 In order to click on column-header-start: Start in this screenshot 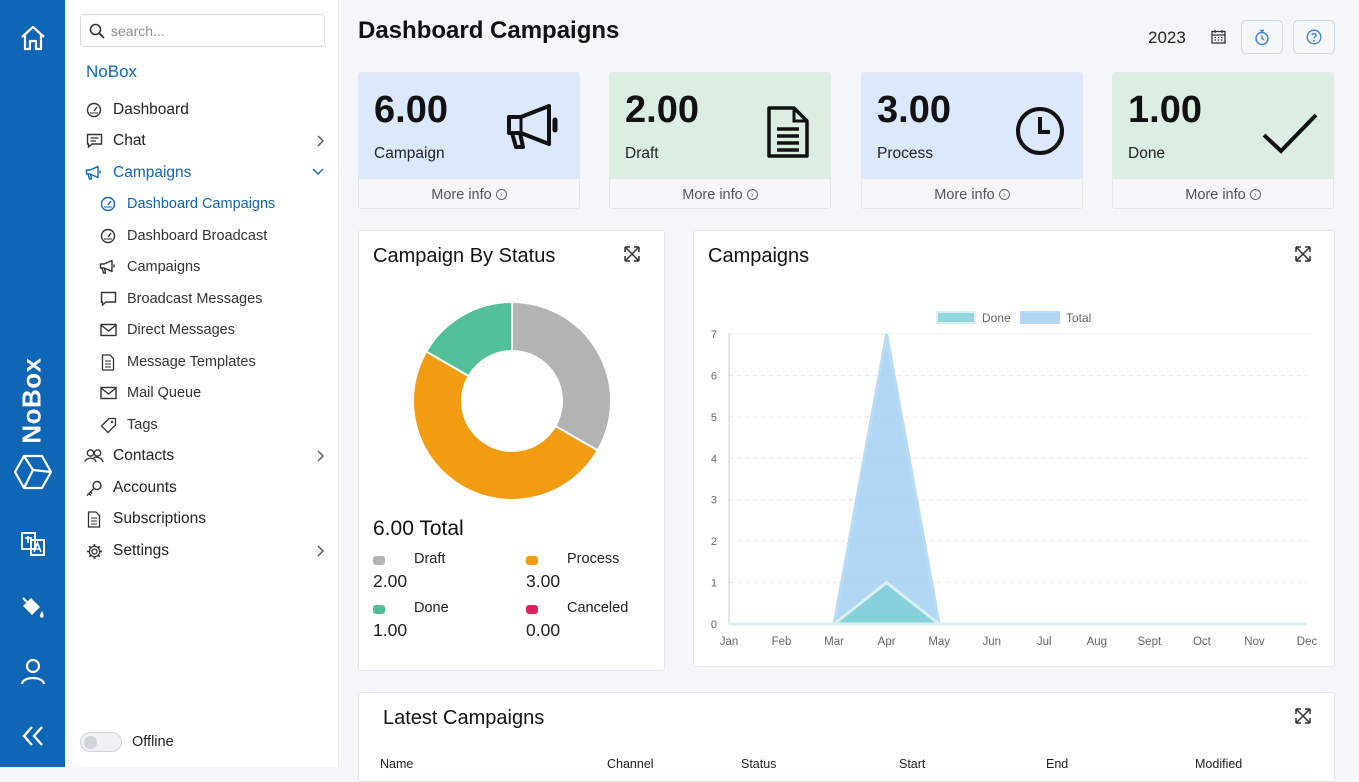, I will do `click(912, 764)`.